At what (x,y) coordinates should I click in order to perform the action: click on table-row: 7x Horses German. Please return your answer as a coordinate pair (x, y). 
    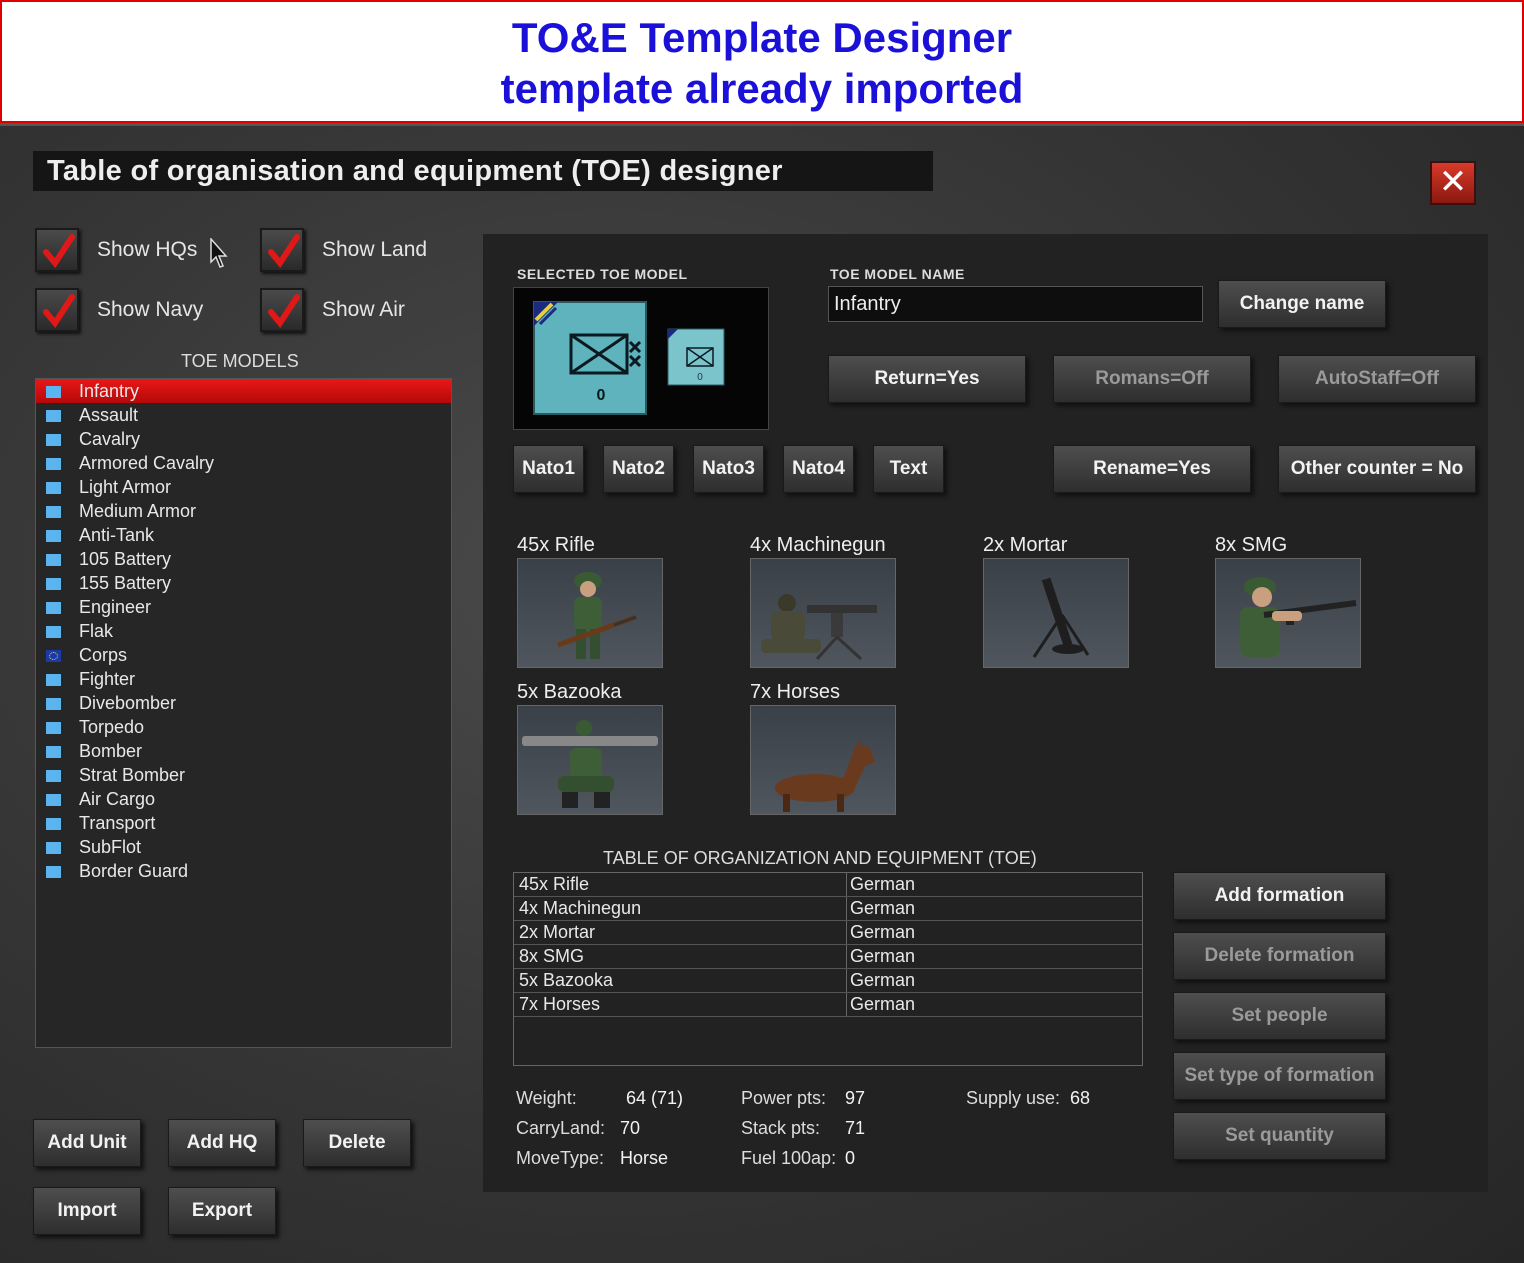
    Looking at the image, I should click on (828, 1005).